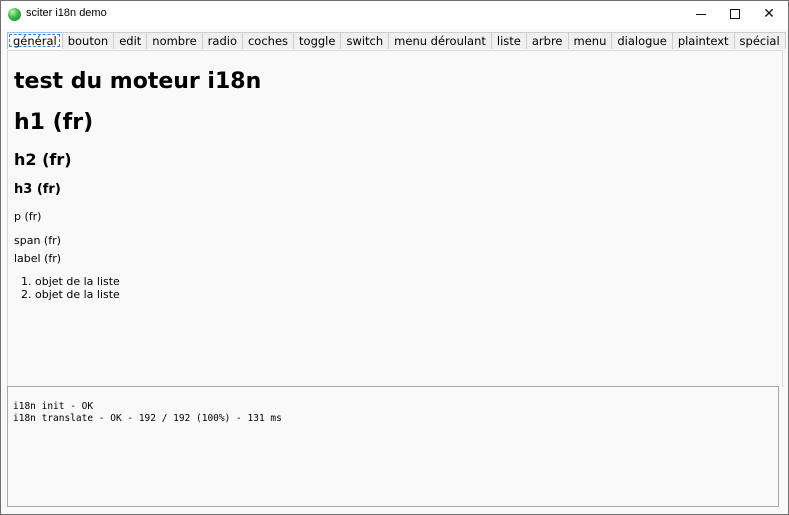 The width and height of the screenshot is (789, 515). I want to click on tab-coches: coches, so click(267, 40).